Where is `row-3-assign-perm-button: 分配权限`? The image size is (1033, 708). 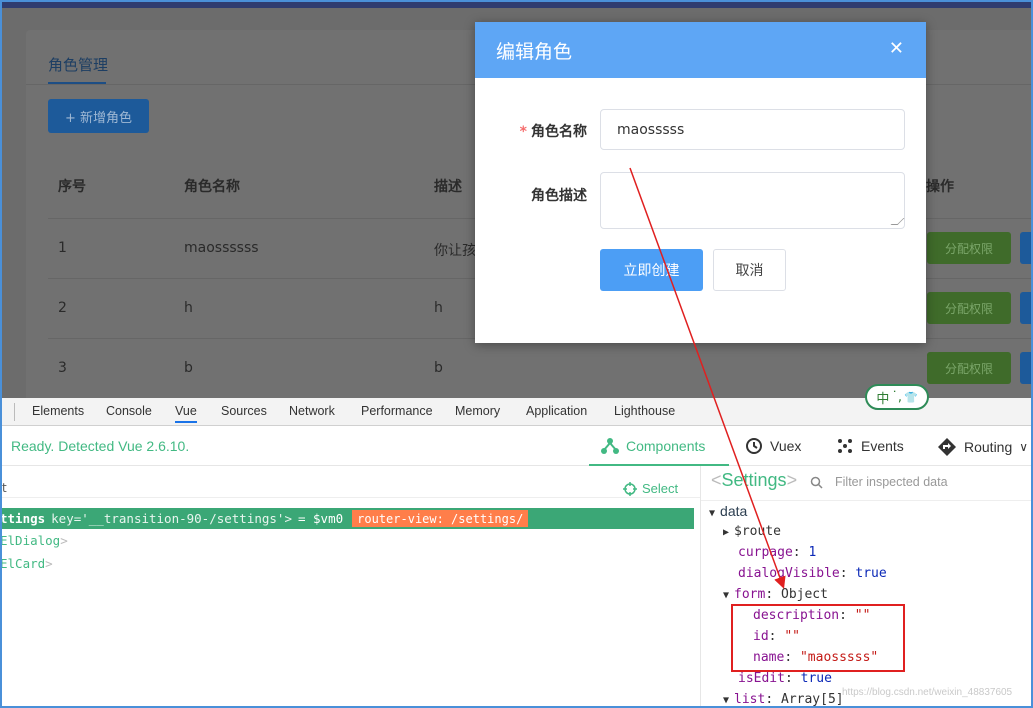 row-3-assign-perm-button: 分配权限 is located at coordinates (969, 368).